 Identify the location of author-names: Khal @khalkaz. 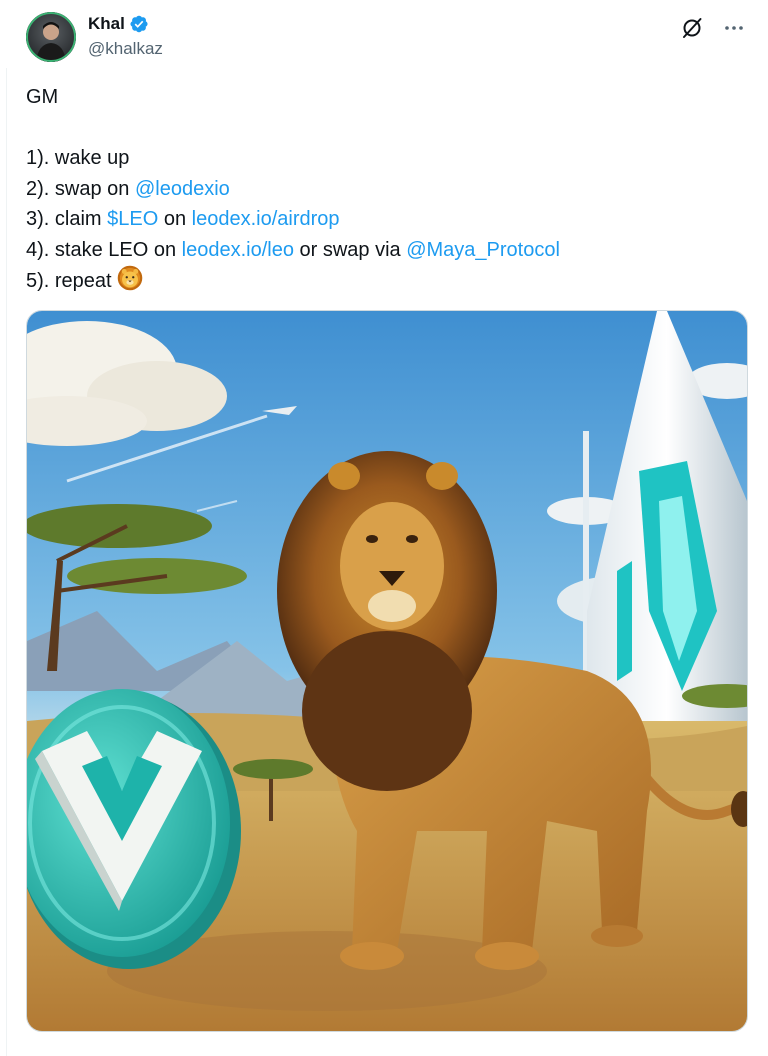
(125, 36).